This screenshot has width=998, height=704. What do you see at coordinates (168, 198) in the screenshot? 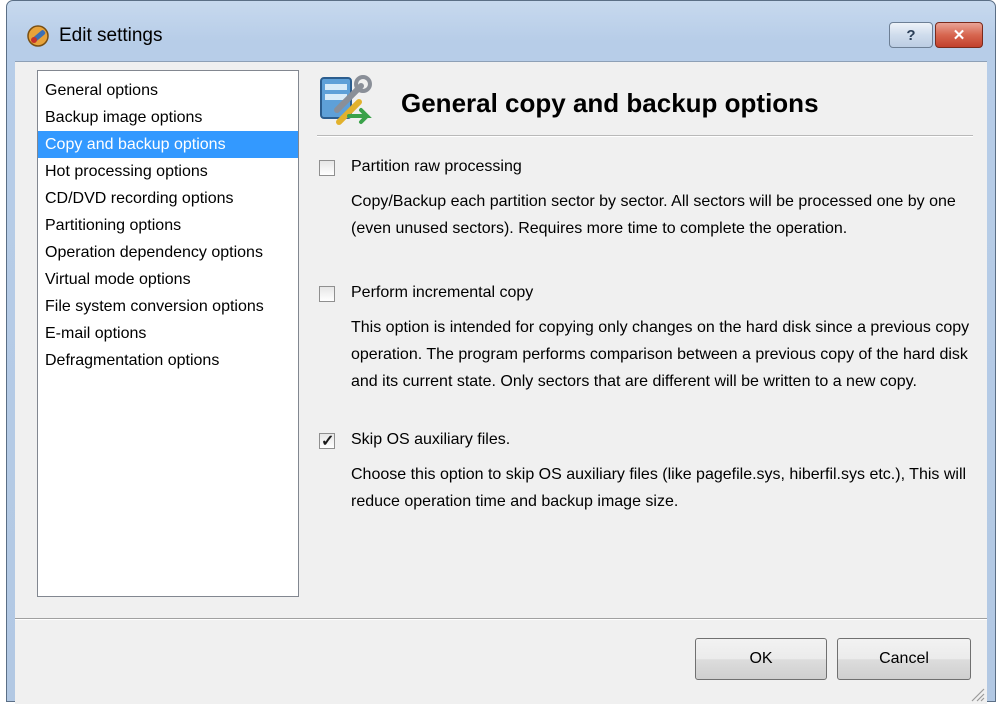
I see `list-item: CD/DVD recording options` at bounding box center [168, 198].